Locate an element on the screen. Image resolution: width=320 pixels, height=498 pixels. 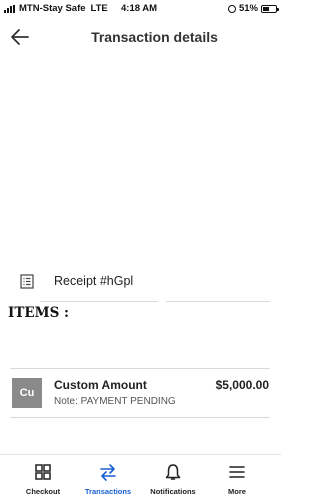
network-type: LTE is located at coordinates (99, 8).